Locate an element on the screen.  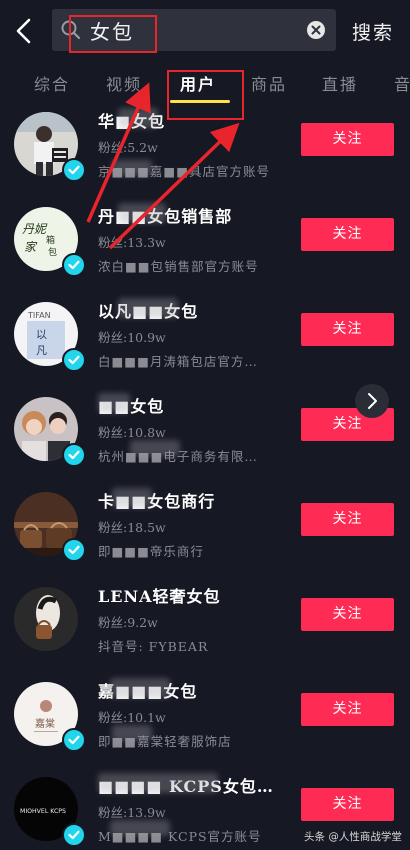
follower-count: 粉丝:18.5w is located at coordinates (132, 527).